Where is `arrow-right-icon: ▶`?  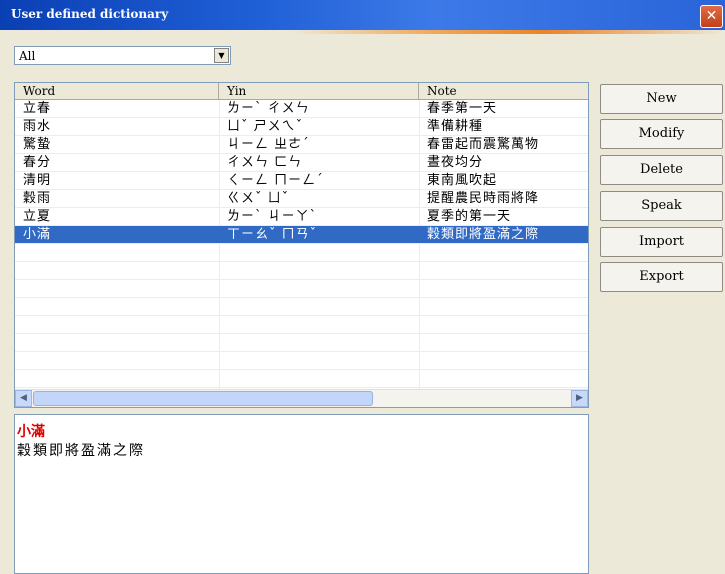
arrow-right-icon: ▶ is located at coordinates (579, 398).